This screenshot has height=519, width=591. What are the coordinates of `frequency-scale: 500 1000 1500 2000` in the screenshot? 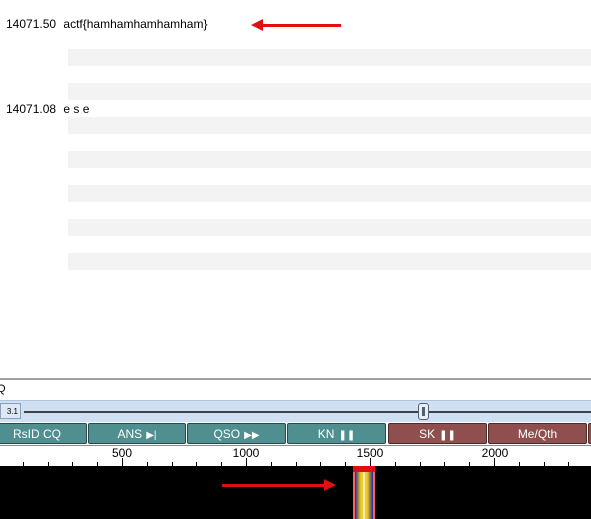 It's located at (295, 455).